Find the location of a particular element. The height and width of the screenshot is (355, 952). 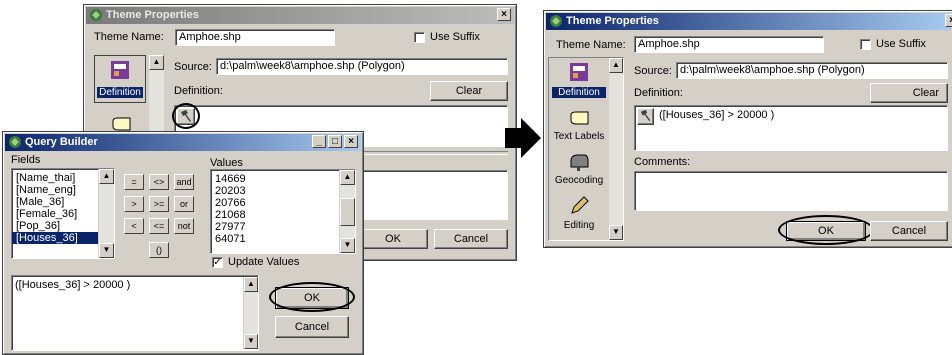

window-title: Query Builder is located at coordinates (61, 142).